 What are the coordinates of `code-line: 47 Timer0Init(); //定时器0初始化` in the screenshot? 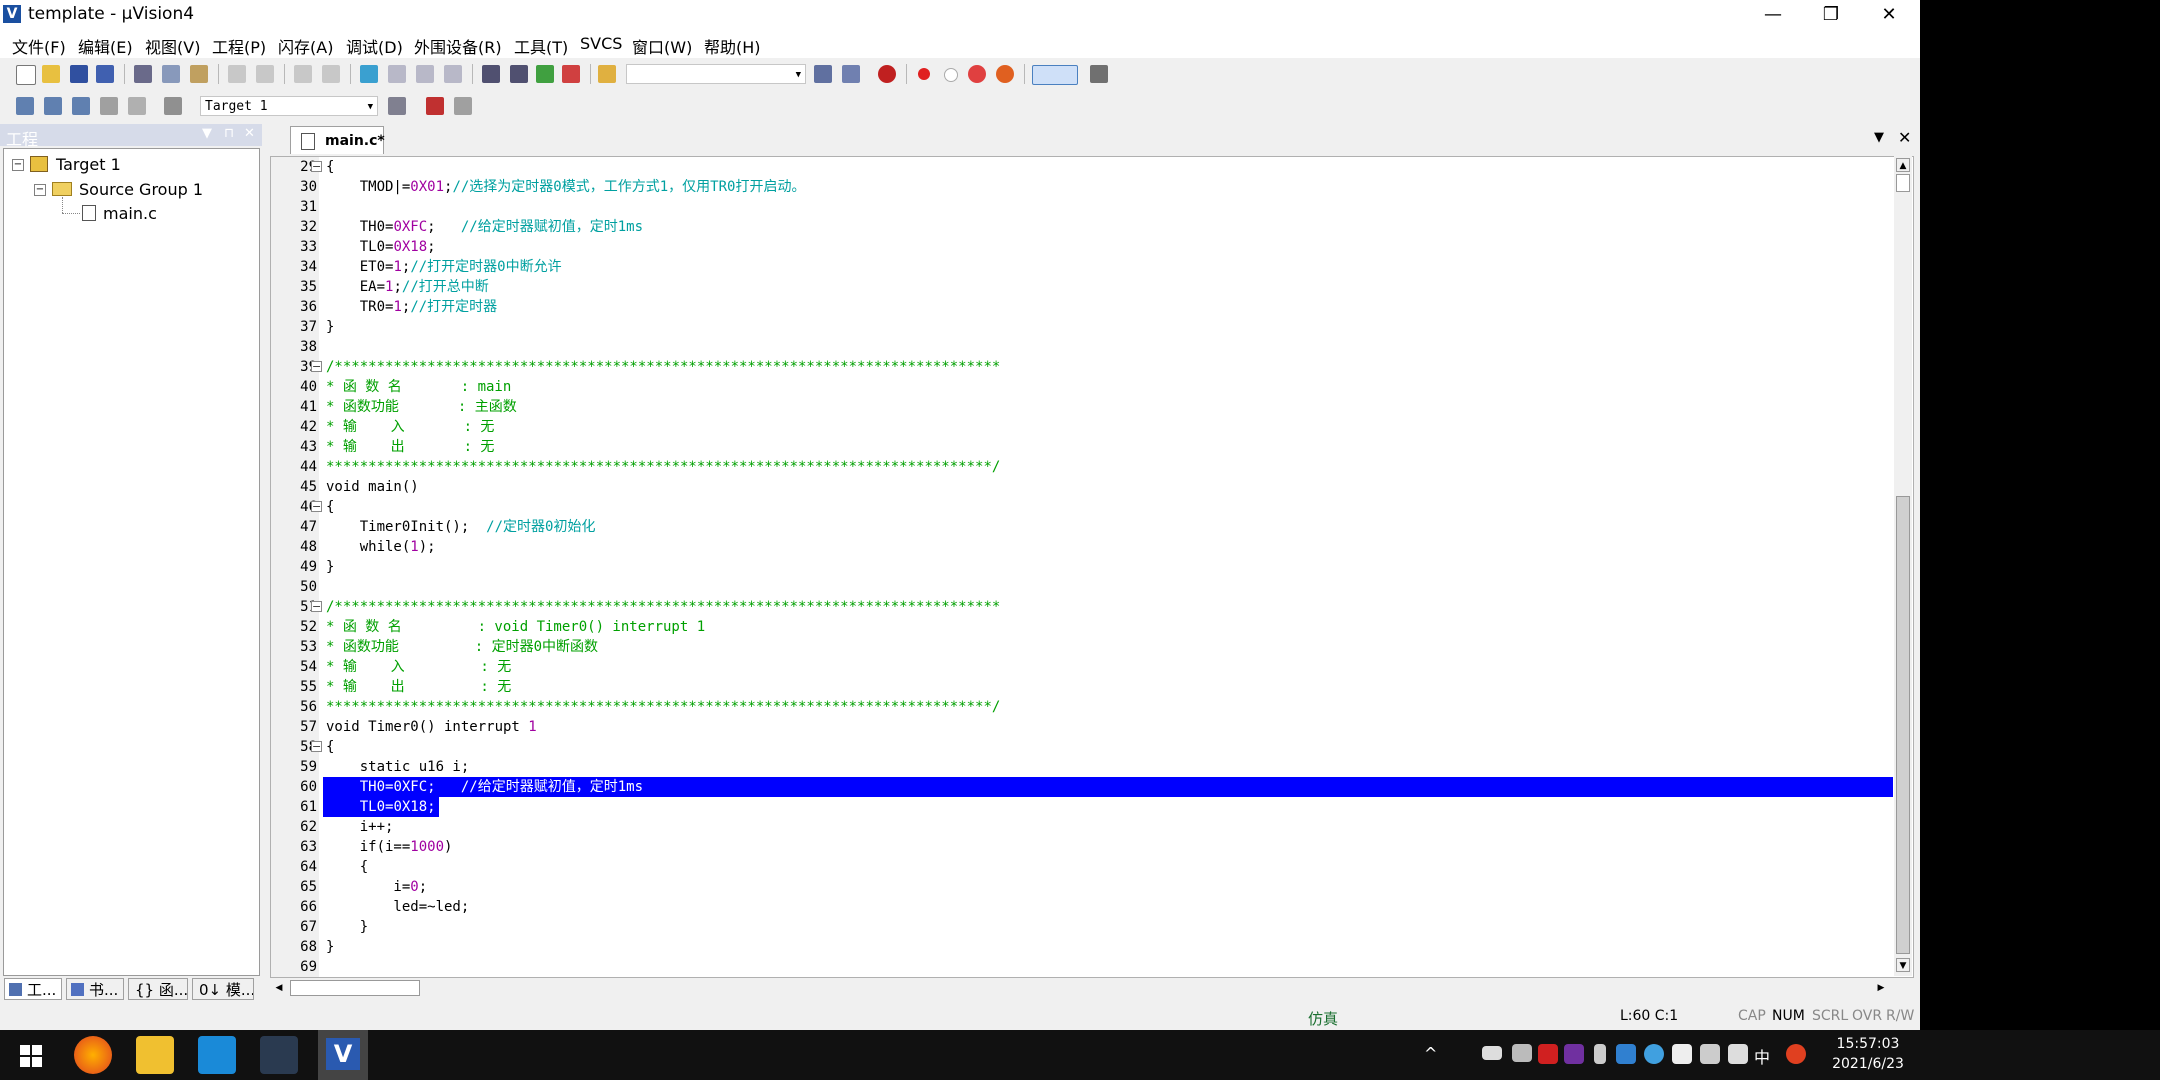 It's located at (1081, 527).